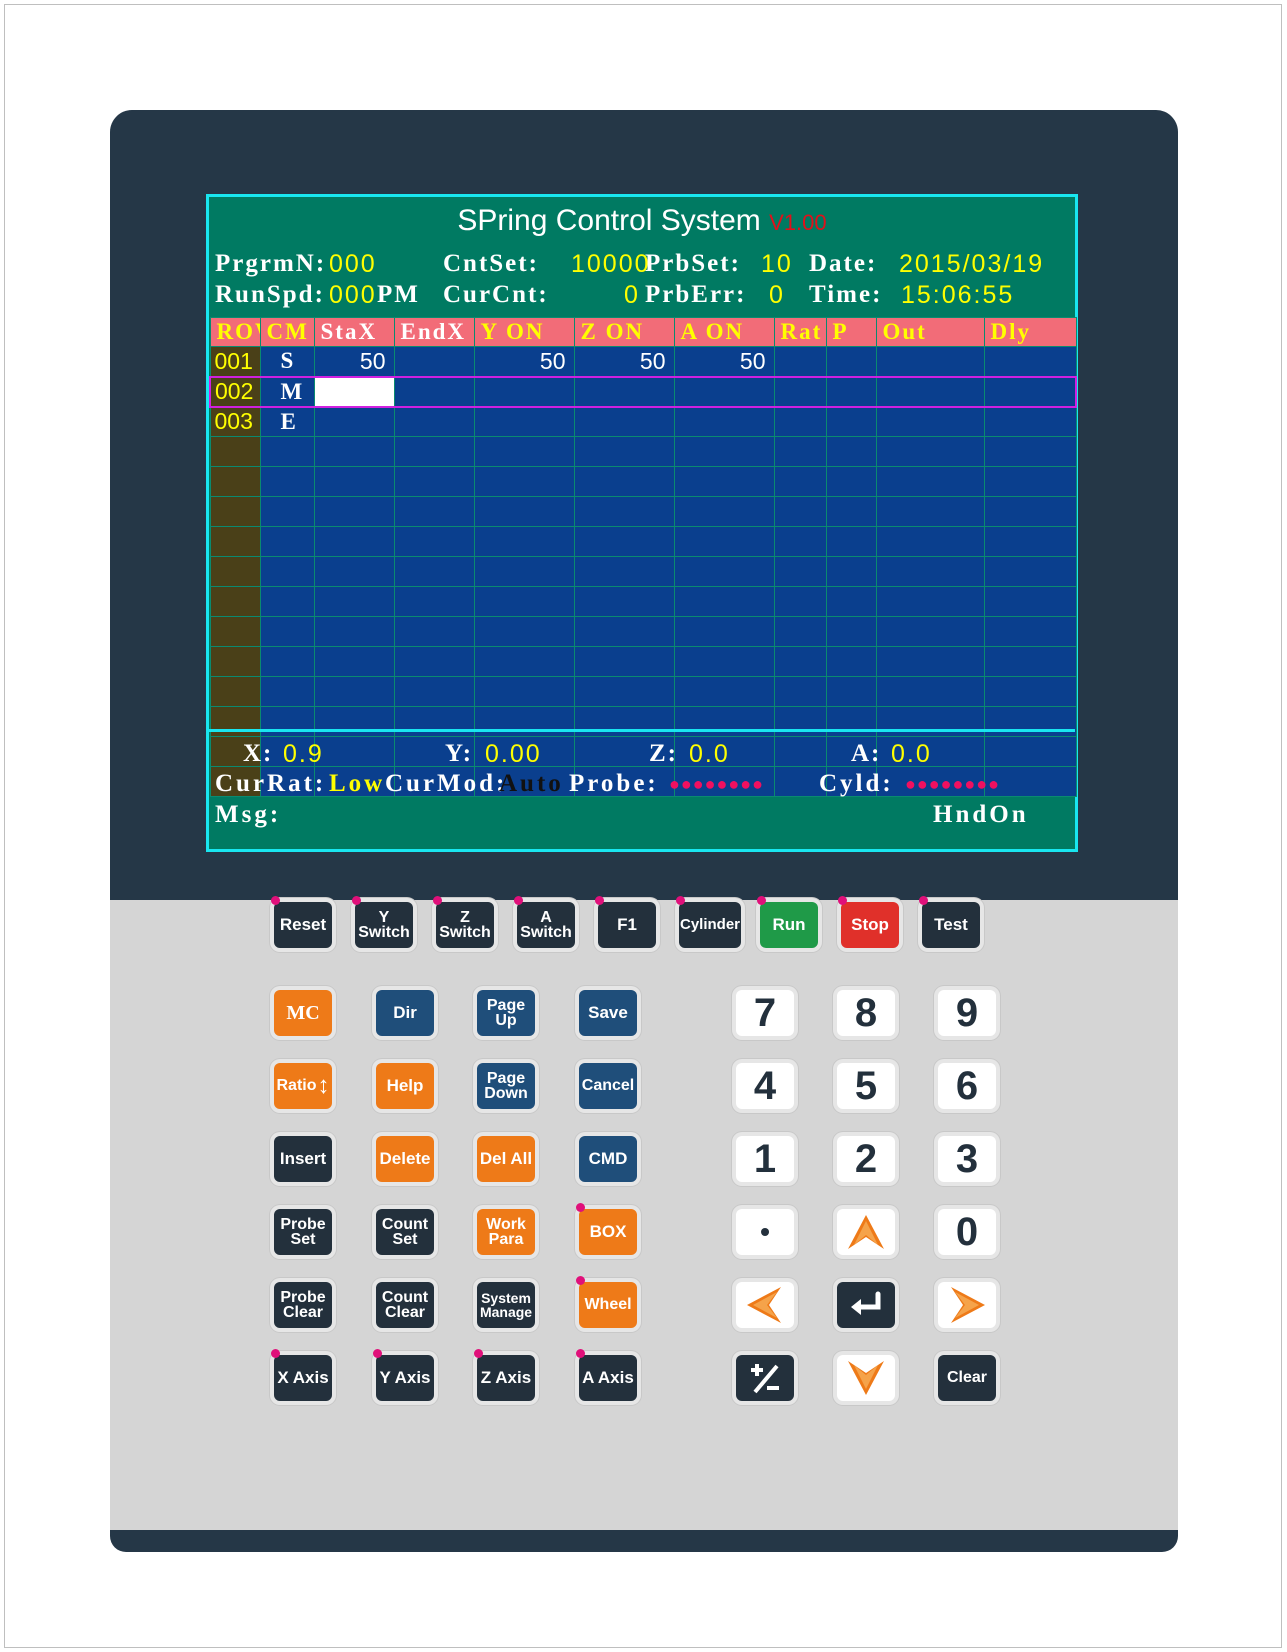 This screenshot has width=1287, height=1652. What do you see at coordinates (354, 391) in the screenshot?
I see `edit-cursor-cell` at bounding box center [354, 391].